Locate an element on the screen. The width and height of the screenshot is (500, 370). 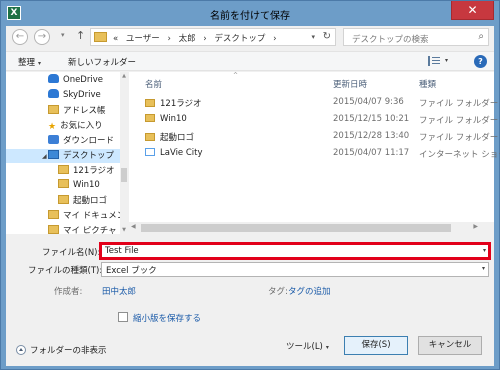
sidebar-item-label: アドレス帳 is located at coordinates (84, 111).